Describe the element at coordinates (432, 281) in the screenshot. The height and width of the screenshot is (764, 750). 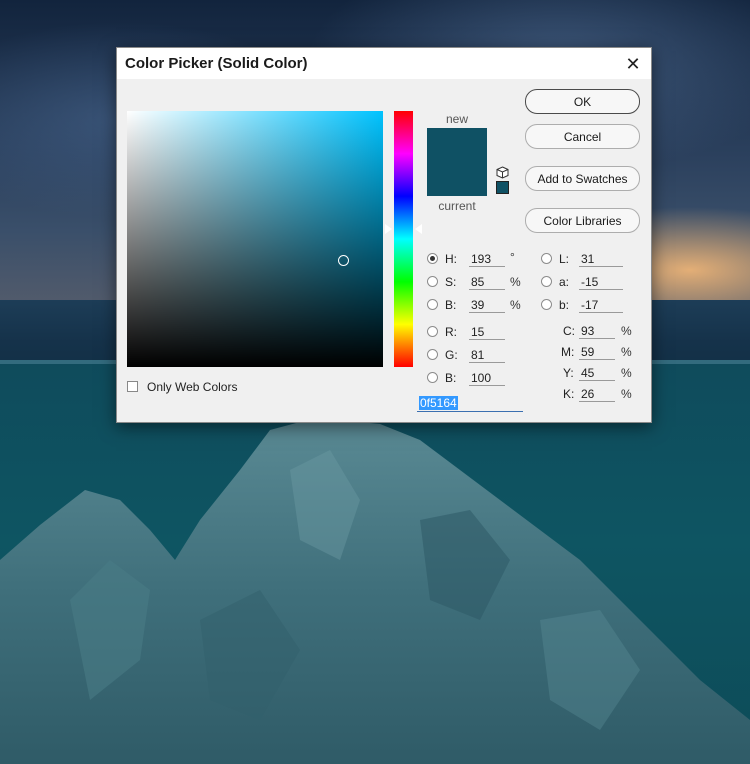
I see `s-radio` at that location.